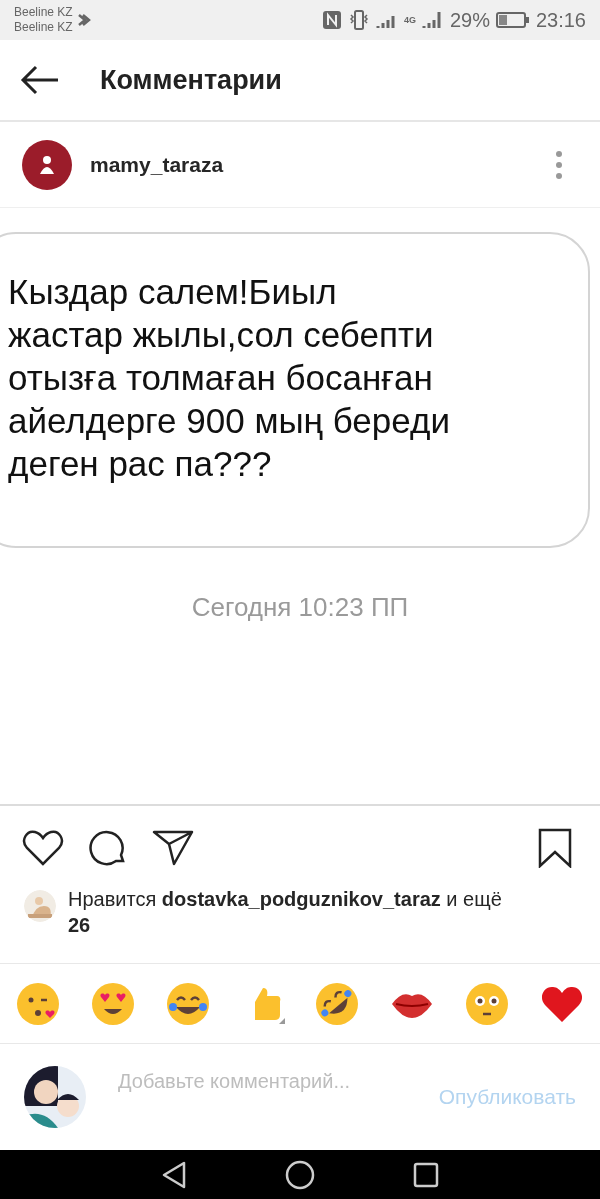 The height and width of the screenshot is (1199, 600). I want to click on vibrate-icon, so click(358, 20).